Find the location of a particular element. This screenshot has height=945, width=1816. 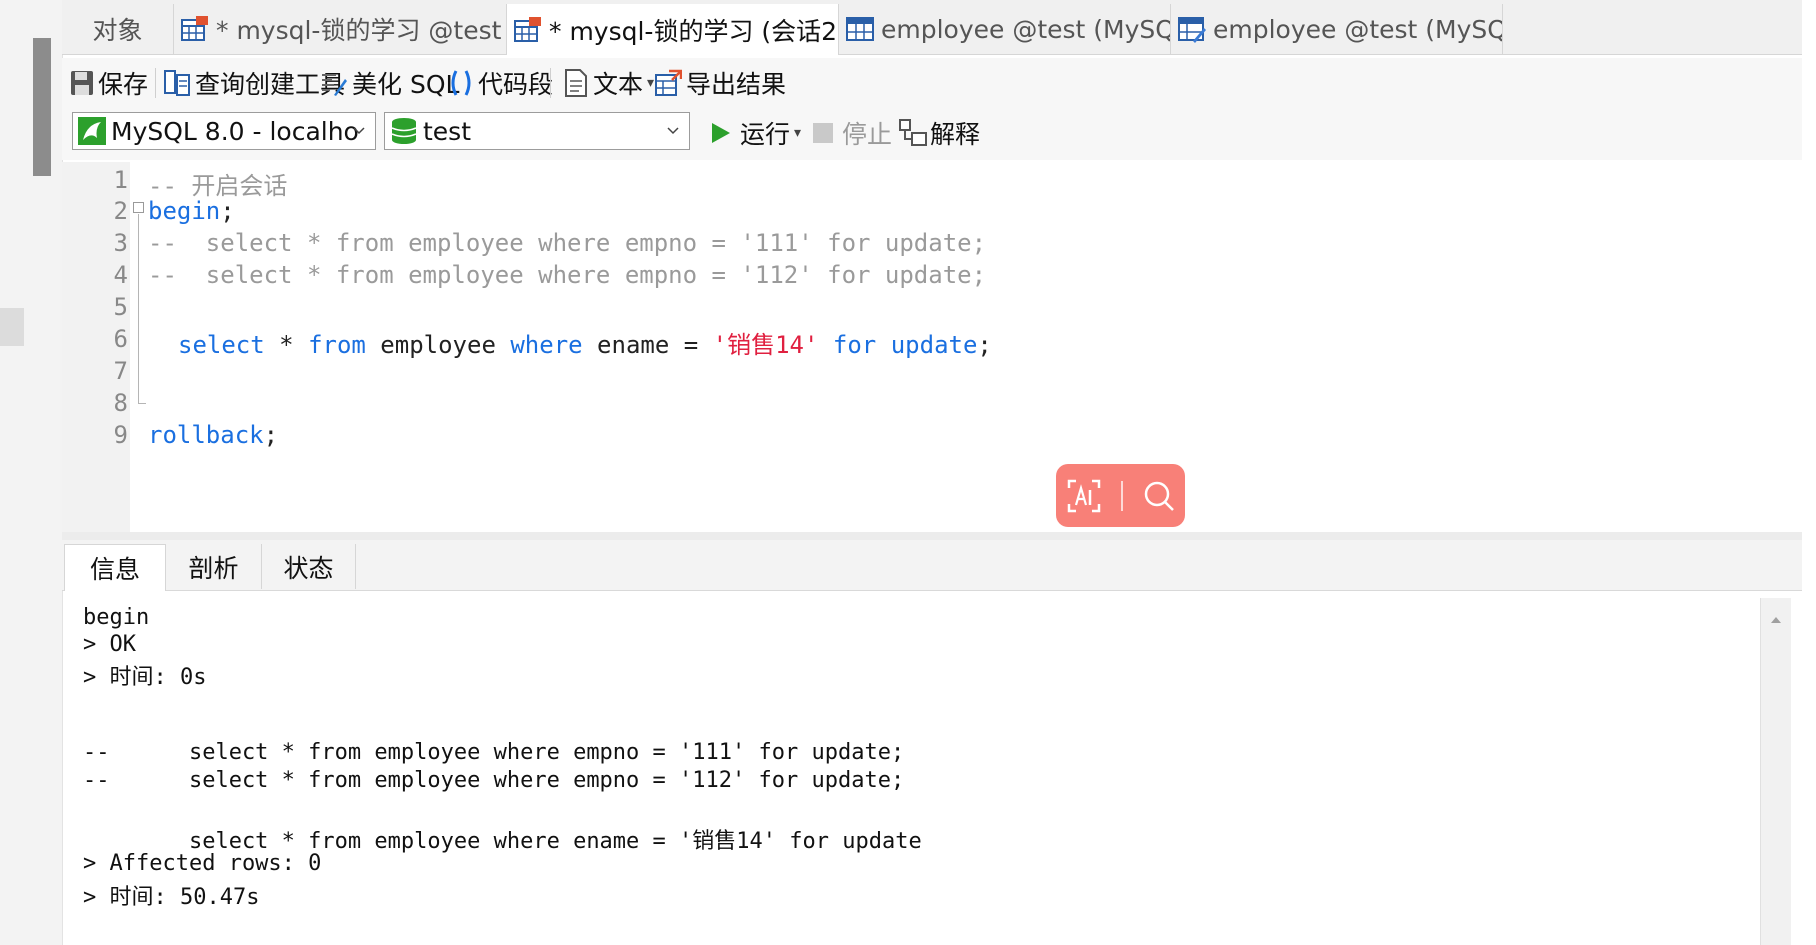

play-icon is located at coordinates (721, 133).